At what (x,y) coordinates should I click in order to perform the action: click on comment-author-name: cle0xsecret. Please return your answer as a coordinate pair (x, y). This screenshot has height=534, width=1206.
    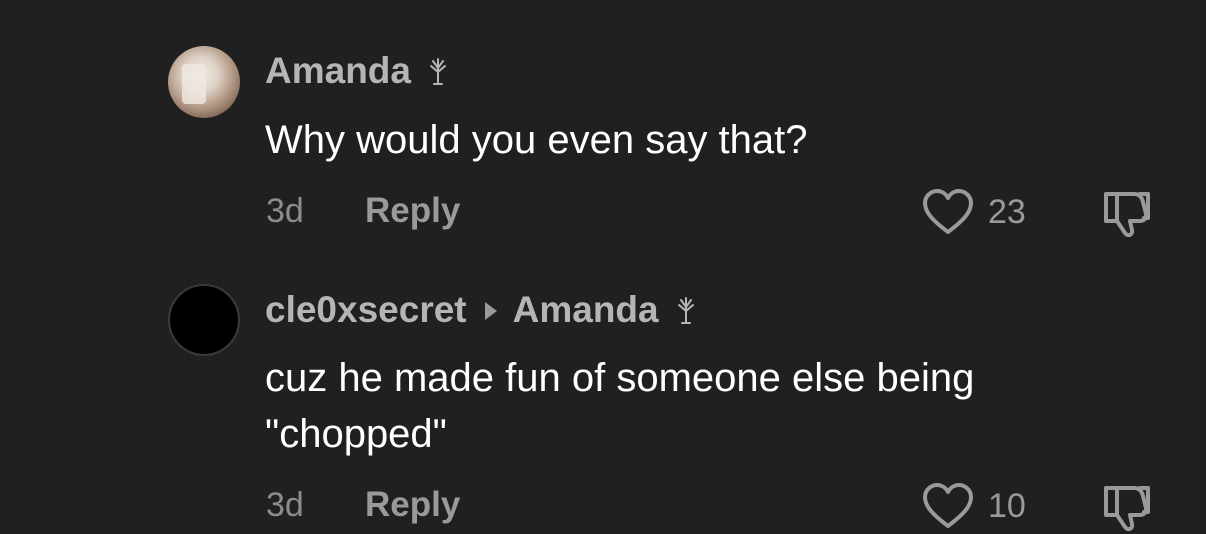
    Looking at the image, I should click on (366, 310).